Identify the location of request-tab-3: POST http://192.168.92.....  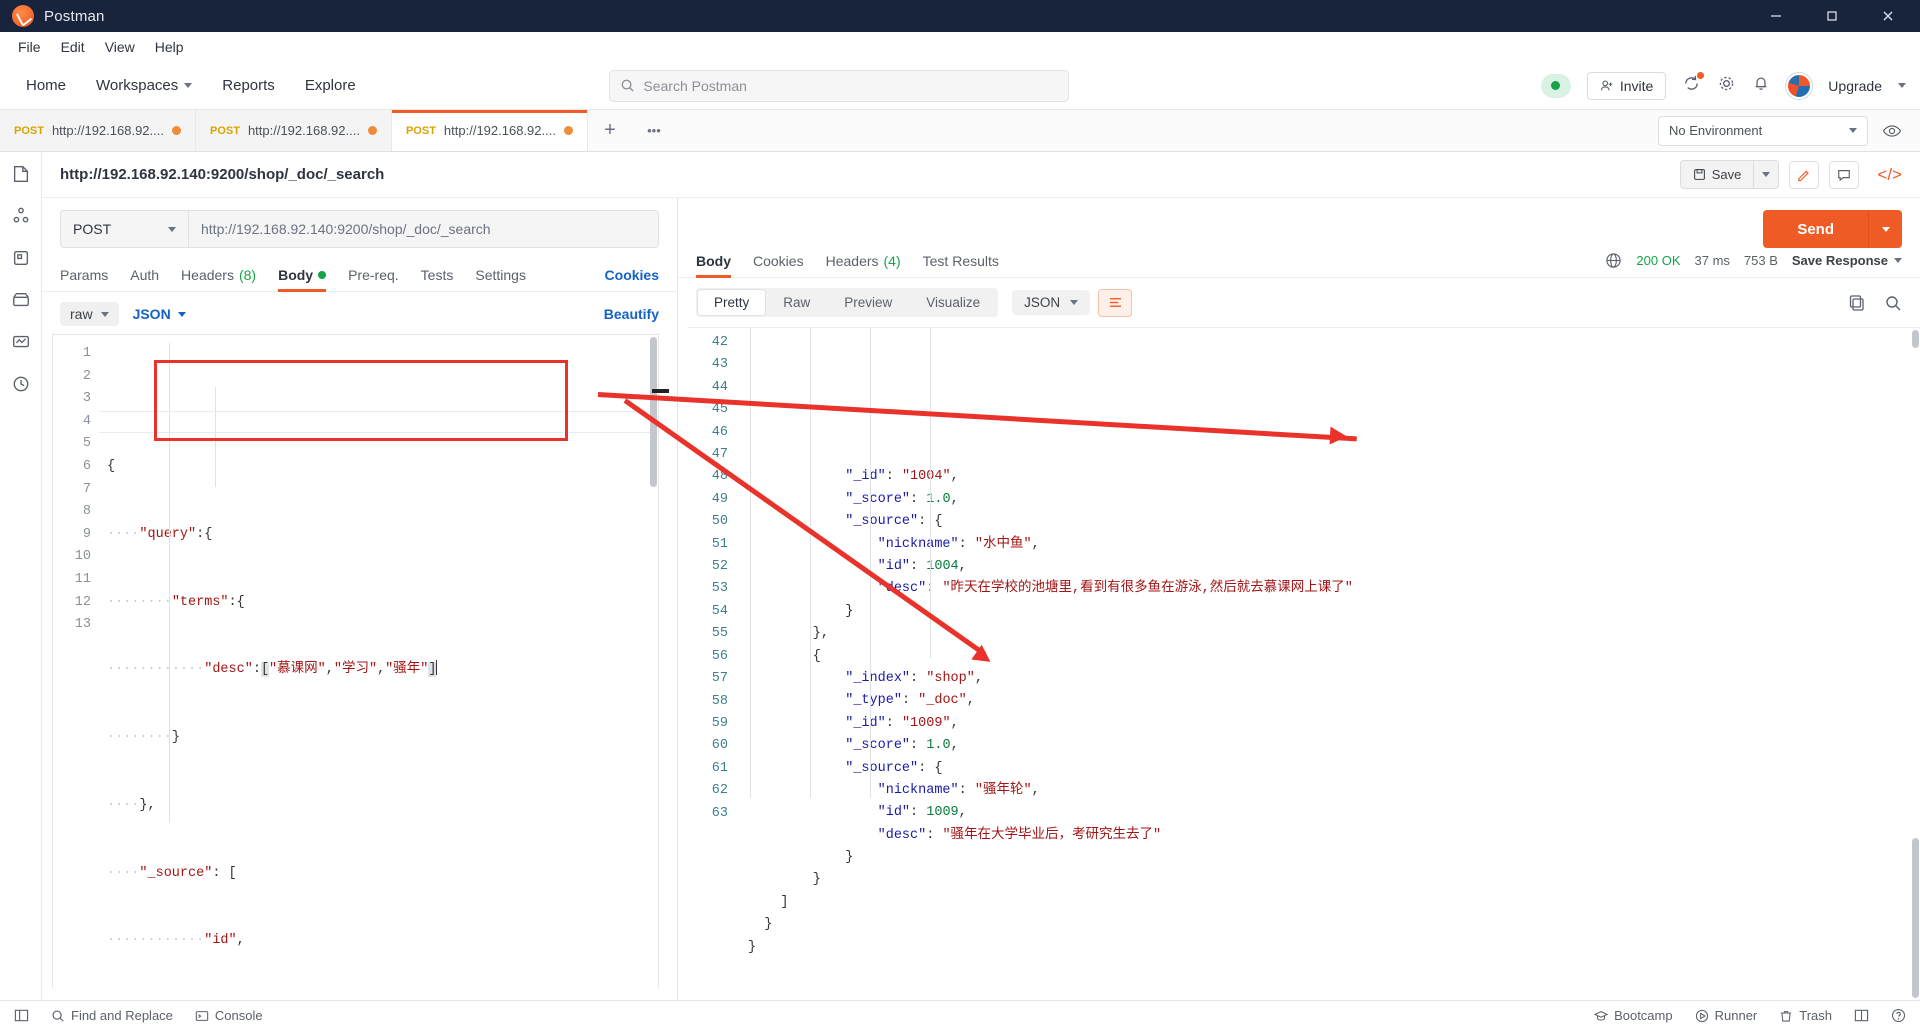
(489, 130).